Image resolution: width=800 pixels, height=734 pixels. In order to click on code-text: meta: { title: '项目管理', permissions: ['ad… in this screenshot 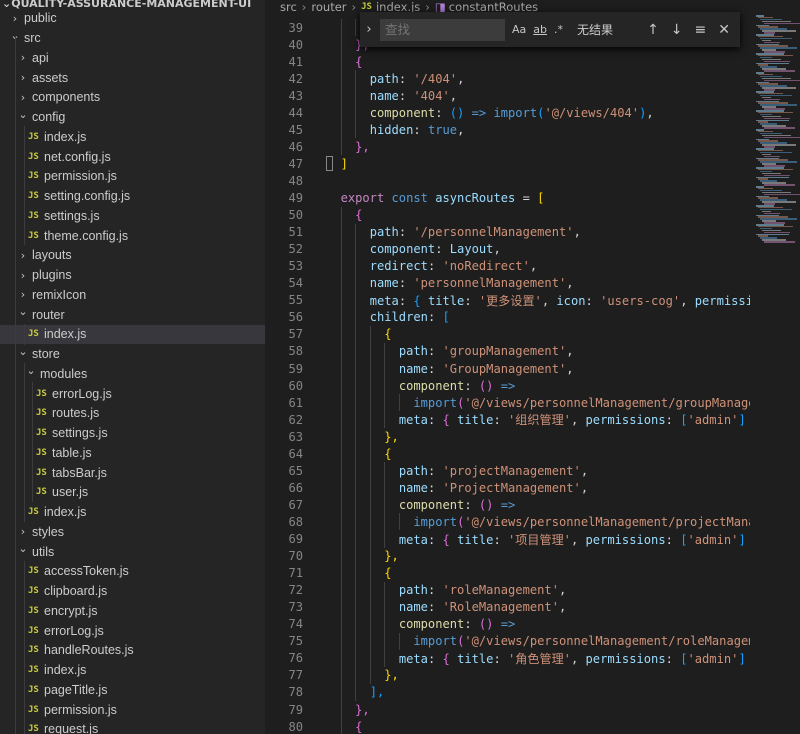, I will do `click(583, 539)`.